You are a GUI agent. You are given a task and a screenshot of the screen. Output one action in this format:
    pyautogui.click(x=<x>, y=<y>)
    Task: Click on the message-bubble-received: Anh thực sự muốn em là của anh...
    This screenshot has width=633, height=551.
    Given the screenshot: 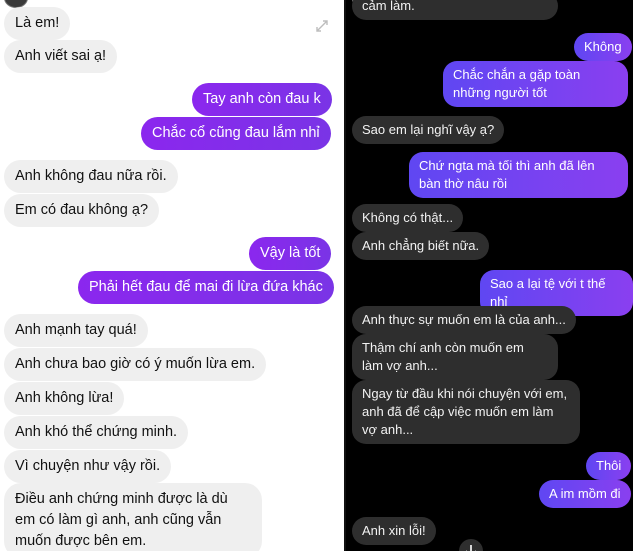 What is the action you would take?
    pyautogui.click(x=464, y=320)
    